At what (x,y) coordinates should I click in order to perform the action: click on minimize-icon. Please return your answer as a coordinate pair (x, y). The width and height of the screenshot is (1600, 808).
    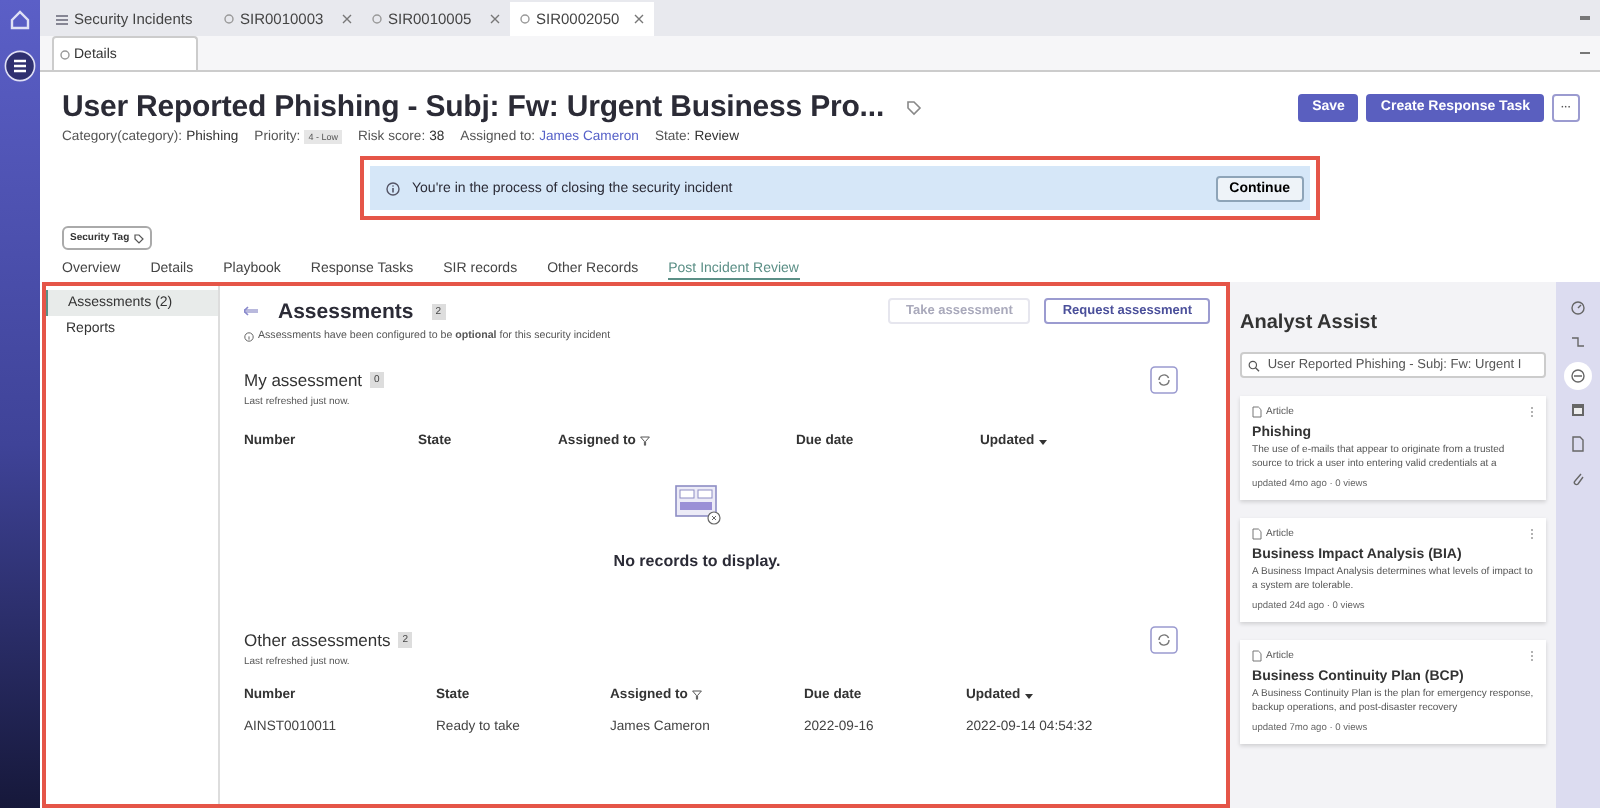
    Looking at the image, I should click on (1585, 53).